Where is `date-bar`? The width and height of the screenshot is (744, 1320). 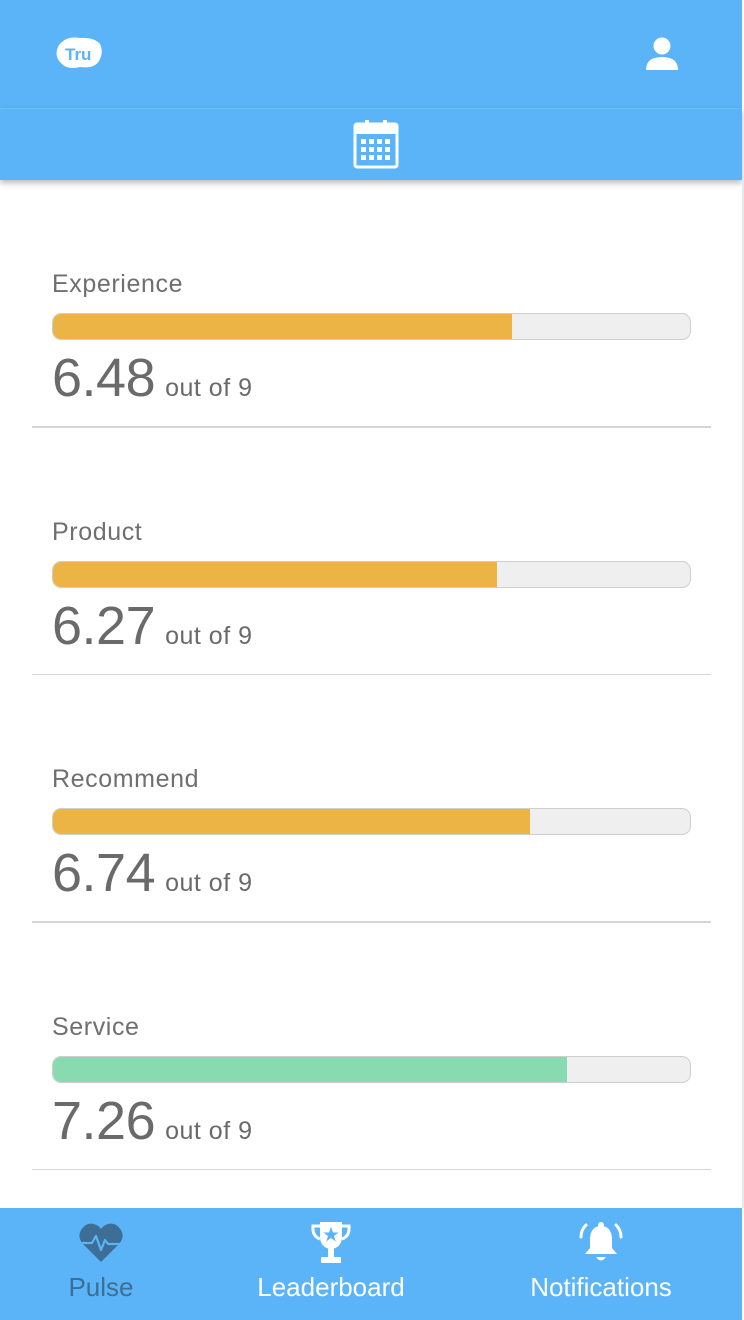
date-bar is located at coordinates (371, 144).